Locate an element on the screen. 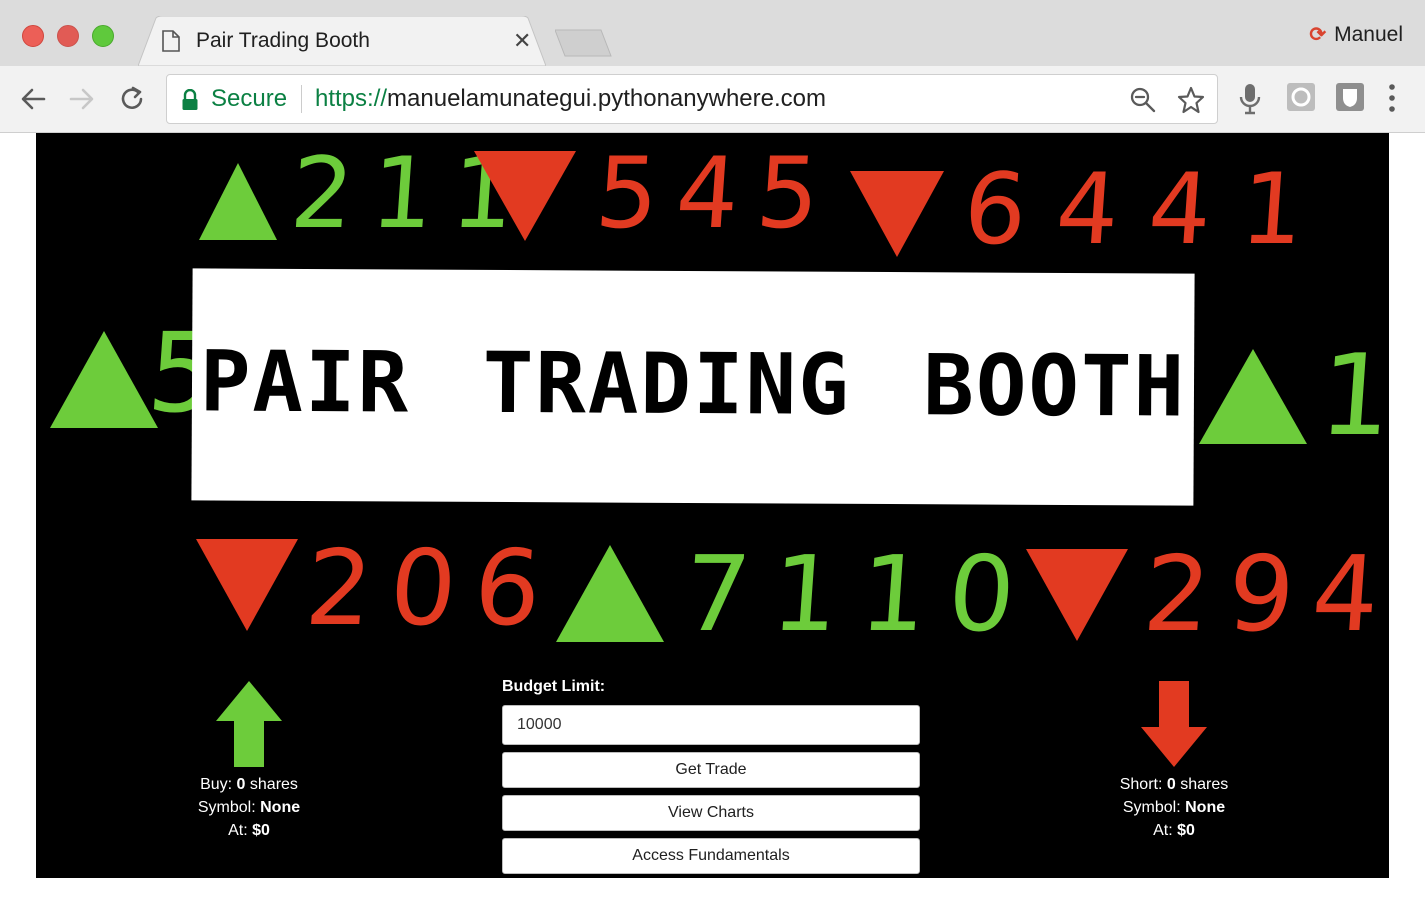  new-tab-button is located at coordinates (584, 43).